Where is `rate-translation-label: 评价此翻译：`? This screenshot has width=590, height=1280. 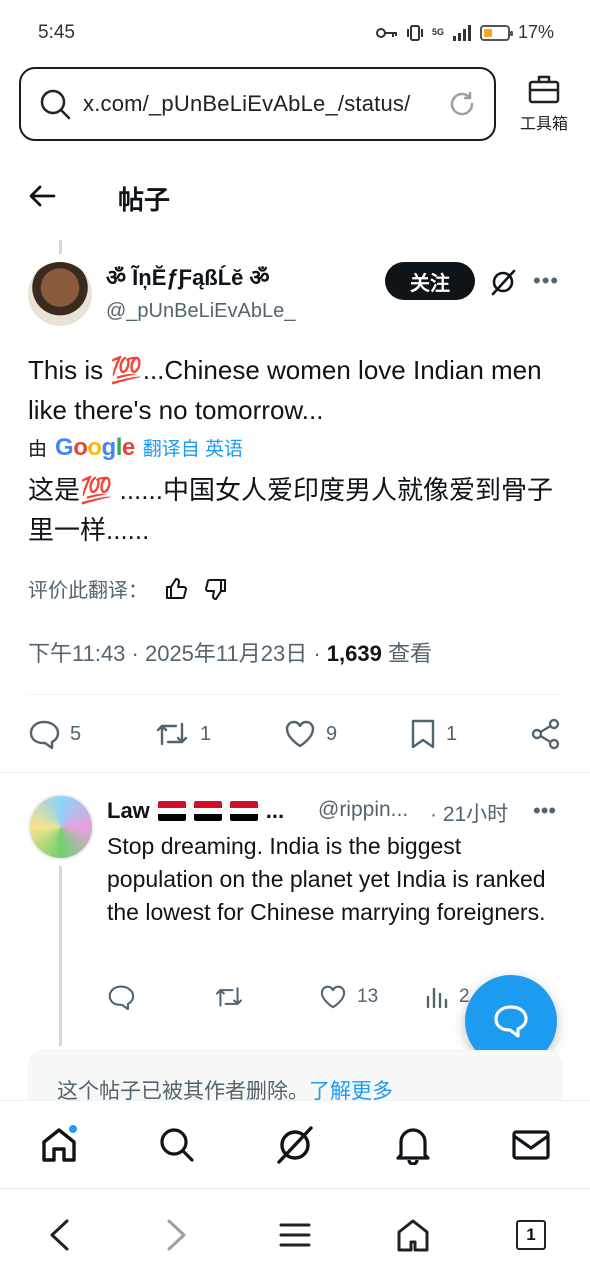 rate-translation-label: 评价此翻译： is located at coordinates (88, 591).